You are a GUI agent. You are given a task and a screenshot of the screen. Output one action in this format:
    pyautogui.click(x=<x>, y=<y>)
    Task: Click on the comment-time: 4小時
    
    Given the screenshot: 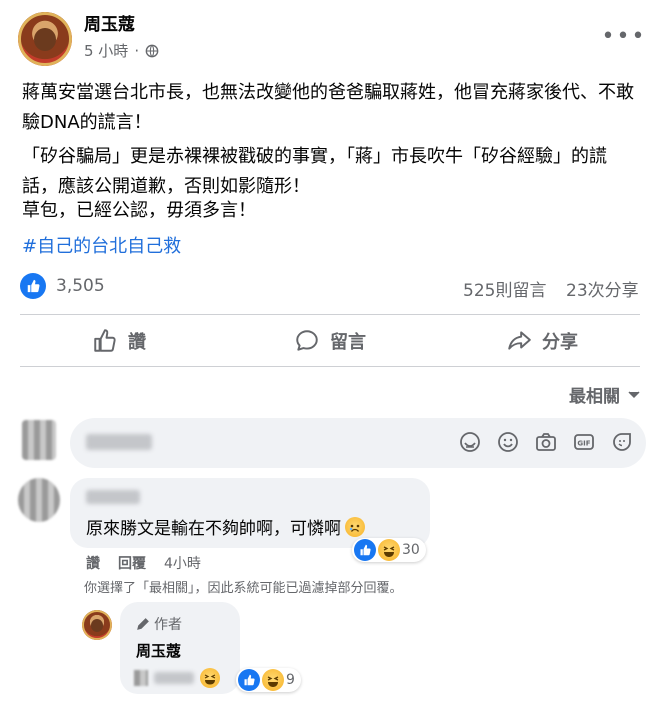 What is the action you would take?
    pyautogui.click(x=182, y=563)
    